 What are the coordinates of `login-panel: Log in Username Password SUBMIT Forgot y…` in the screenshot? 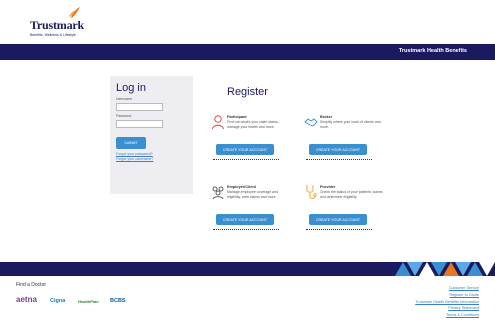 It's located at (151, 135).